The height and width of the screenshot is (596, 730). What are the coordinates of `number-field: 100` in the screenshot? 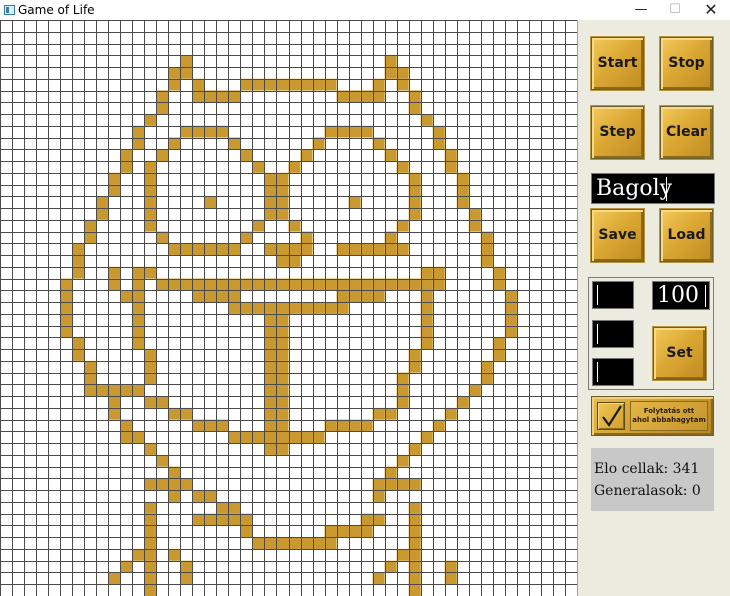 It's located at (681, 295).